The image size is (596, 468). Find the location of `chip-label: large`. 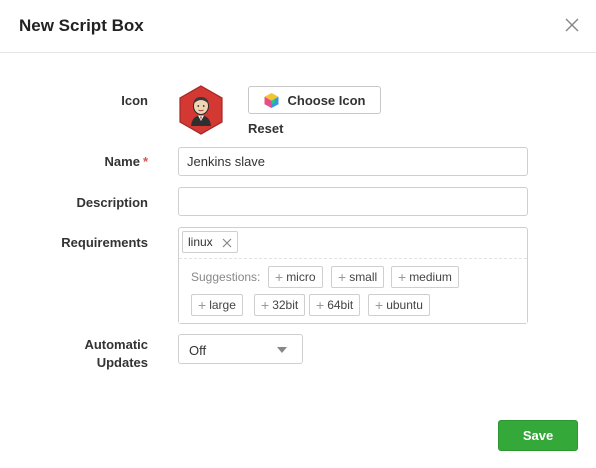

chip-label: large is located at coordinates (222, 305).